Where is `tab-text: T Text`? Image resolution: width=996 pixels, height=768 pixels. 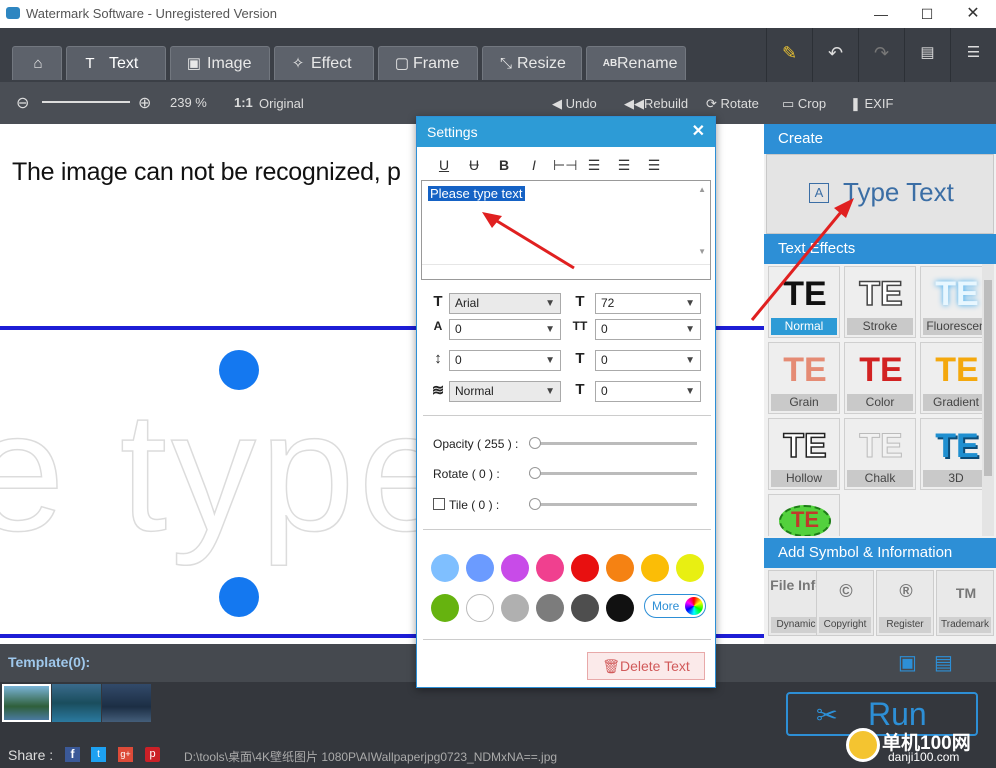 tab-text: T Text is located at coordinates (116, 63).